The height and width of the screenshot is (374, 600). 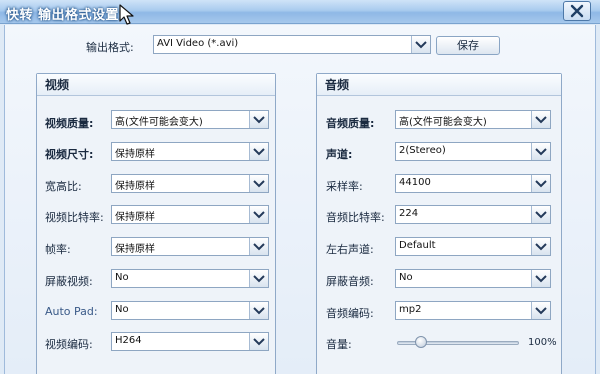 I want to click on close-button, so click(x=577, y=11).